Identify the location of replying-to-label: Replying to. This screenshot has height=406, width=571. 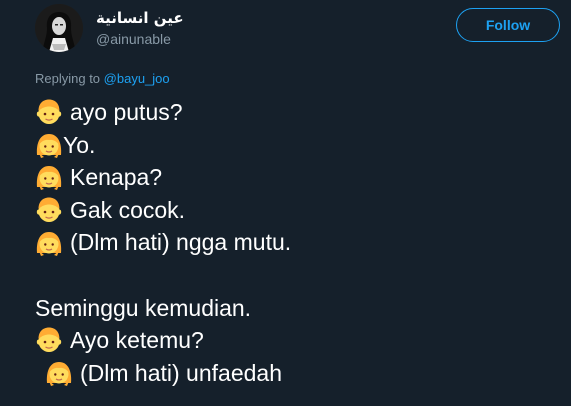
(68, 78).